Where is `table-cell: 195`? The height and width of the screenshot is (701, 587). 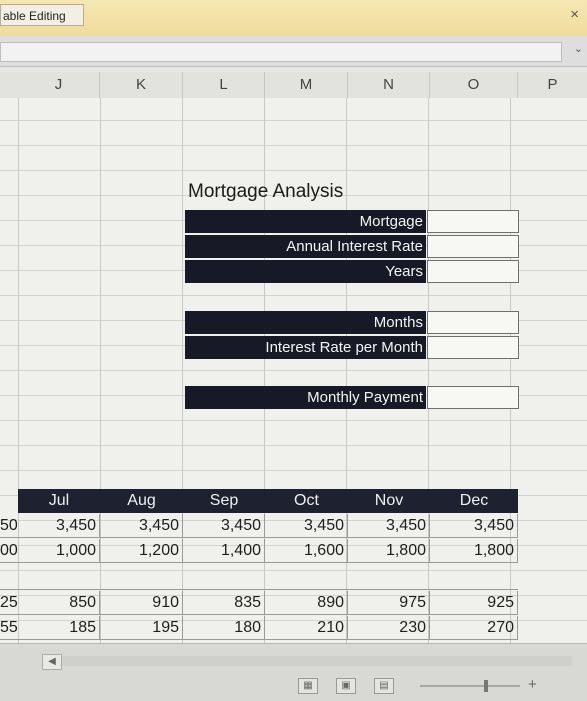 table-cell: 195 is located at coordinates (141, 628).